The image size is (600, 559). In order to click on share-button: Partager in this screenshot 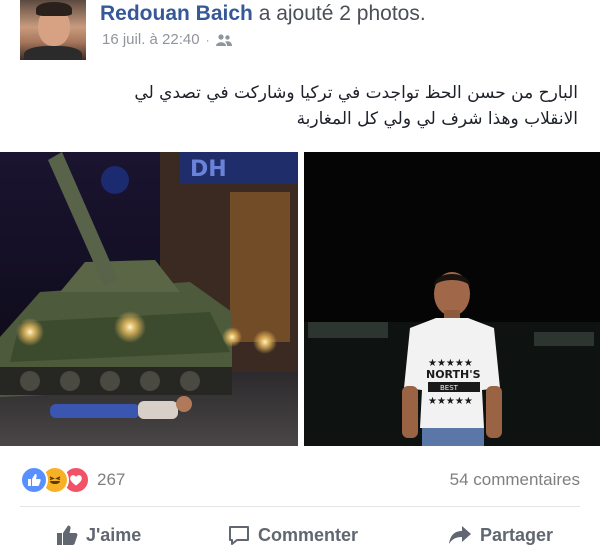, I will do `click(500, 535)`.